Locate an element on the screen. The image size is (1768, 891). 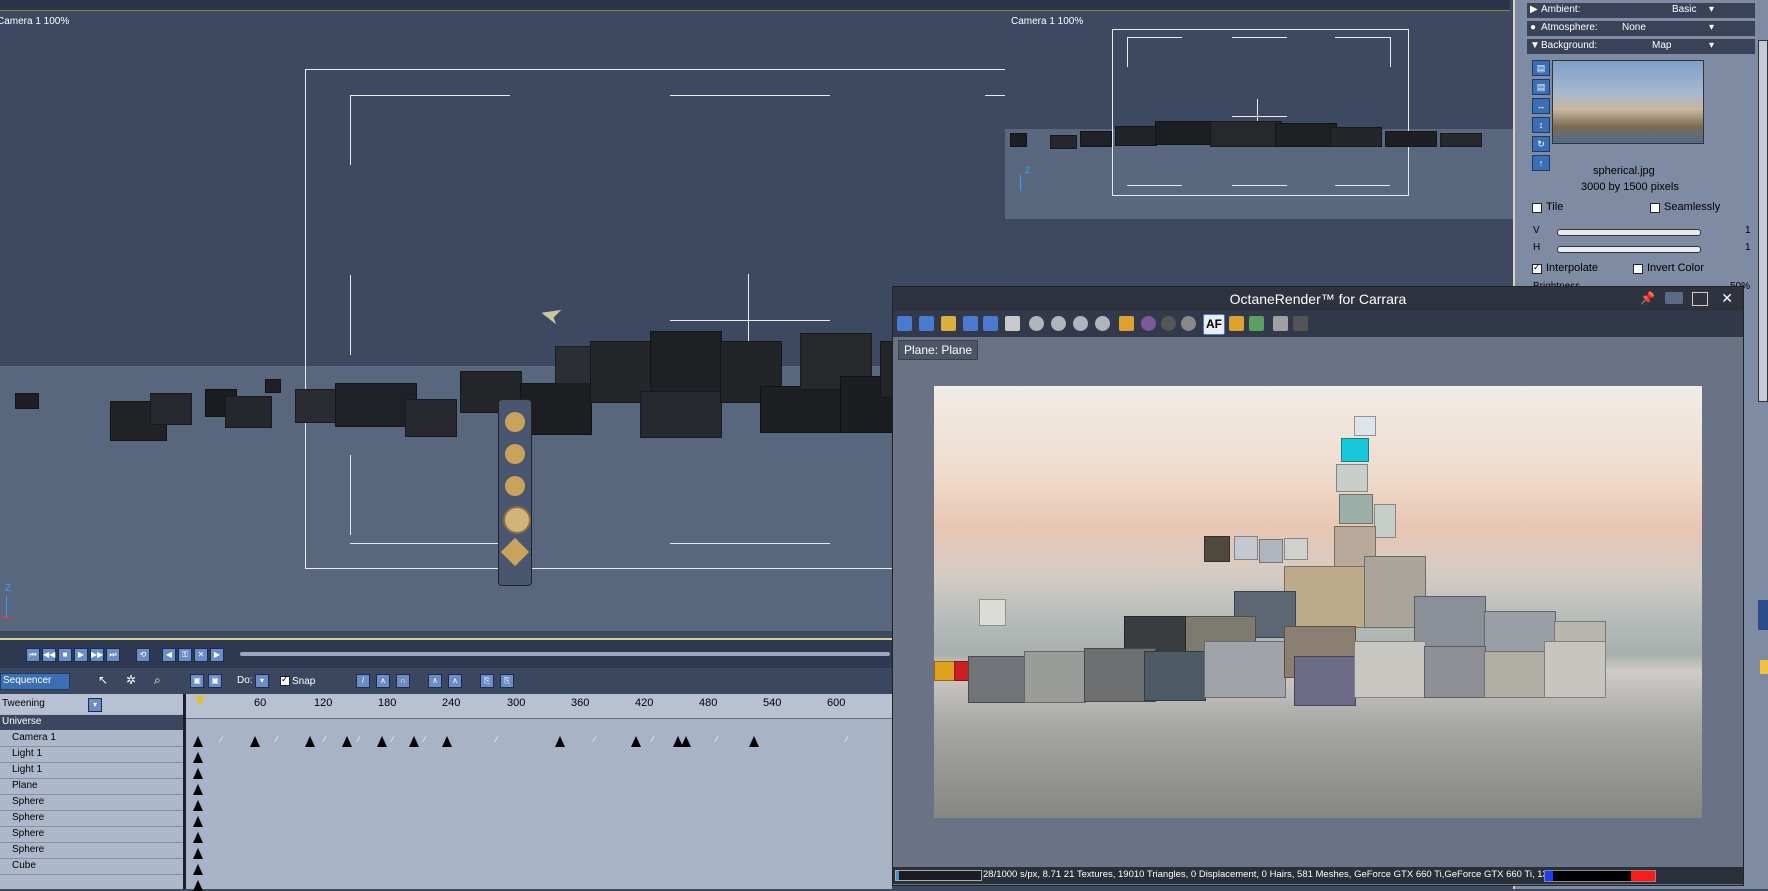
track-universe: Universe is located at coordinates (91, 722).